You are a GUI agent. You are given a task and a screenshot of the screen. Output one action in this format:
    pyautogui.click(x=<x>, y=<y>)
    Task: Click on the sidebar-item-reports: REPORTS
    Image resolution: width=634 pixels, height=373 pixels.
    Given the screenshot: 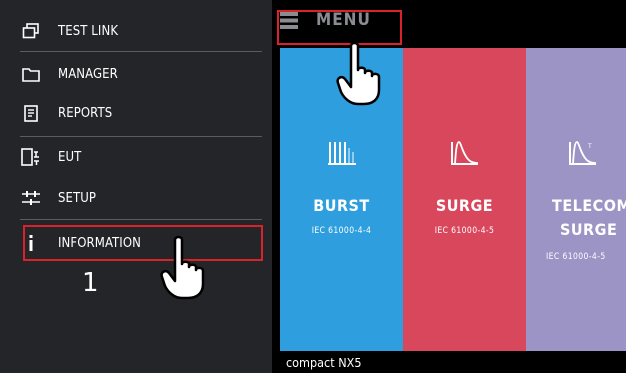 What is the action you would take?
    pyautogui.click(x=66, y=113)
    